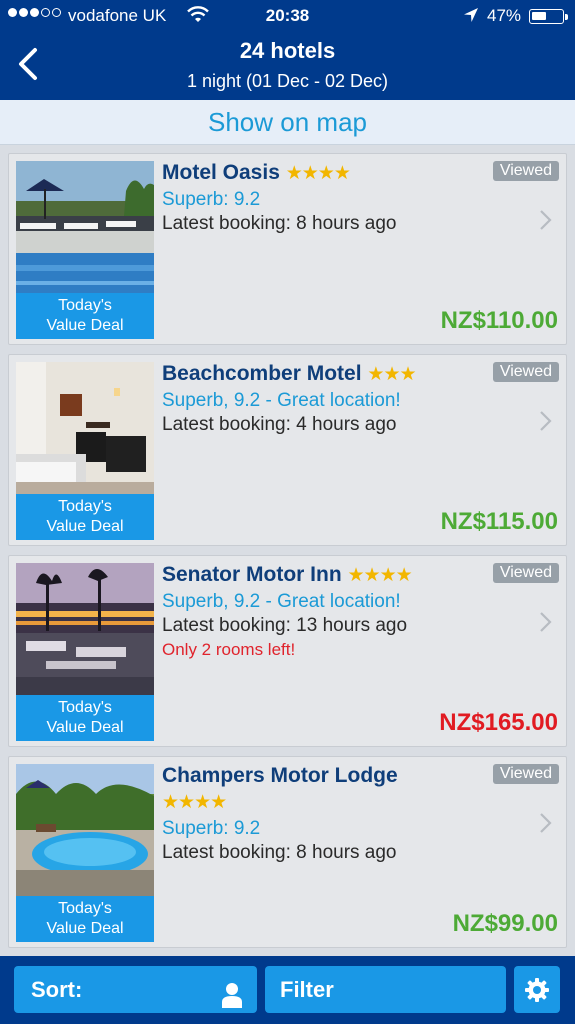 This screenshot has width=575, height=1024. Describe the element at coordinates (57, 989) in the screenshot. I see `sort-label: Sort:` at that location.